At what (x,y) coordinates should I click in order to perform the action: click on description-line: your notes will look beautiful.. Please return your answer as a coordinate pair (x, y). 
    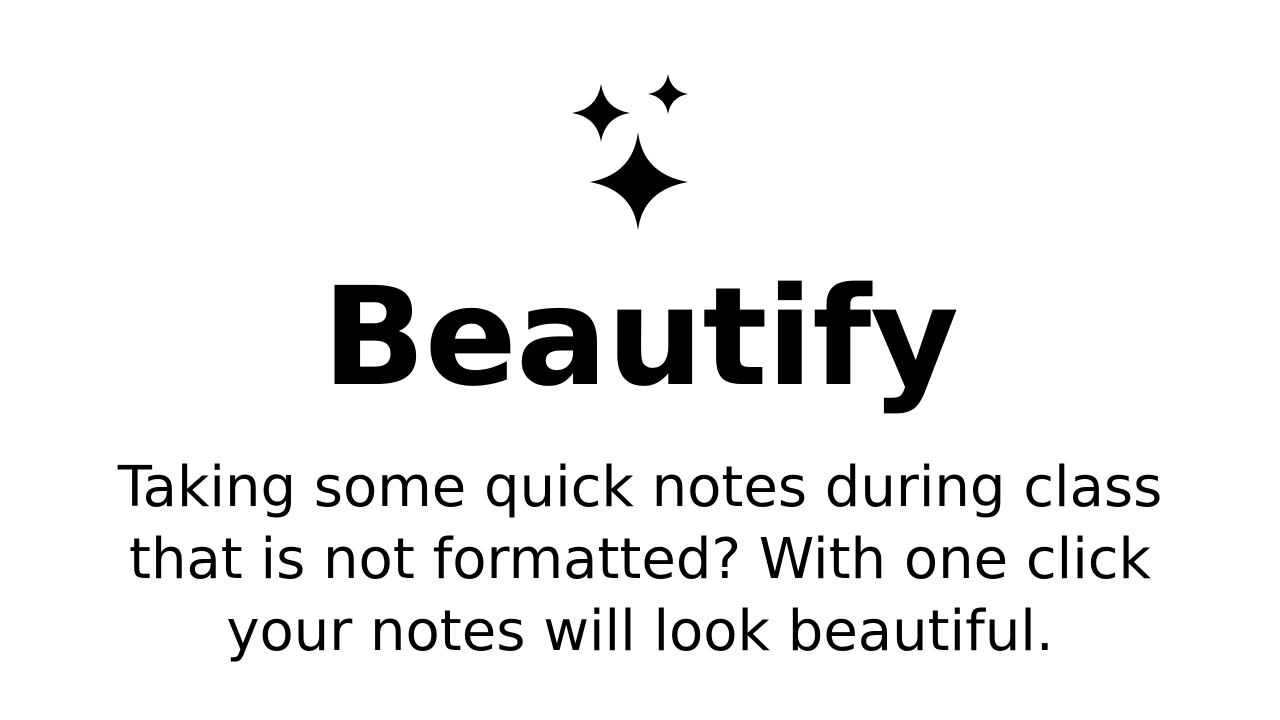
    Looking at the image, I should click on (640, 631).